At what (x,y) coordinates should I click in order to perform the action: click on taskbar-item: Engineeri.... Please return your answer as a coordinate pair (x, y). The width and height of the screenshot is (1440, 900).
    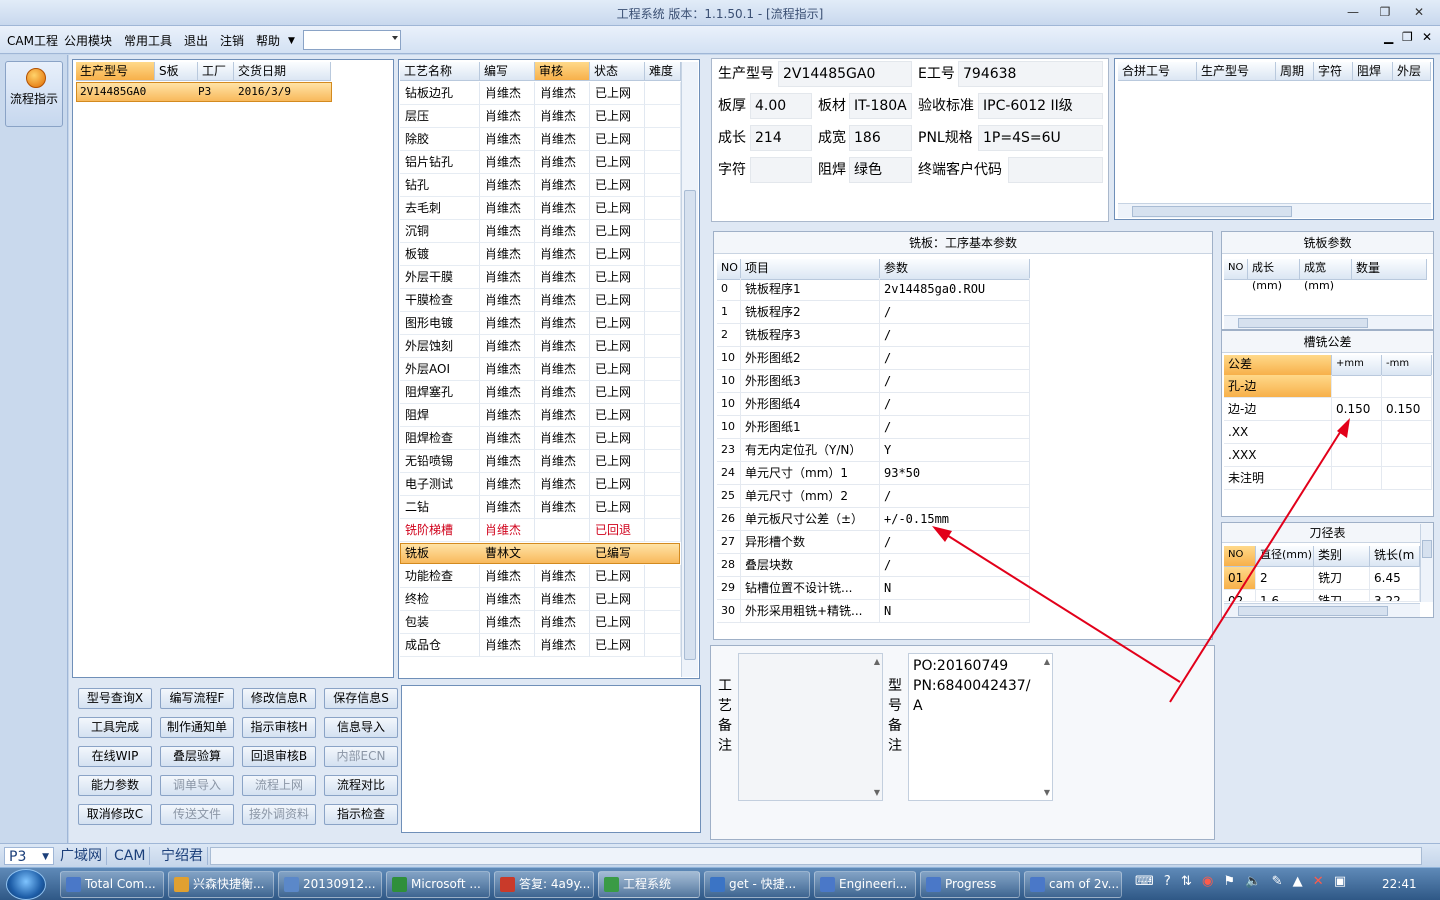
    Looking at the image, I should click on (865, 884).